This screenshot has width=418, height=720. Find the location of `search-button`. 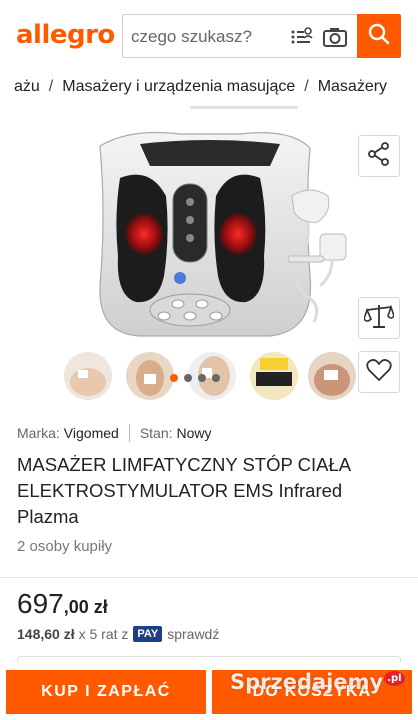

search-button is located at coordinates (379, 36).